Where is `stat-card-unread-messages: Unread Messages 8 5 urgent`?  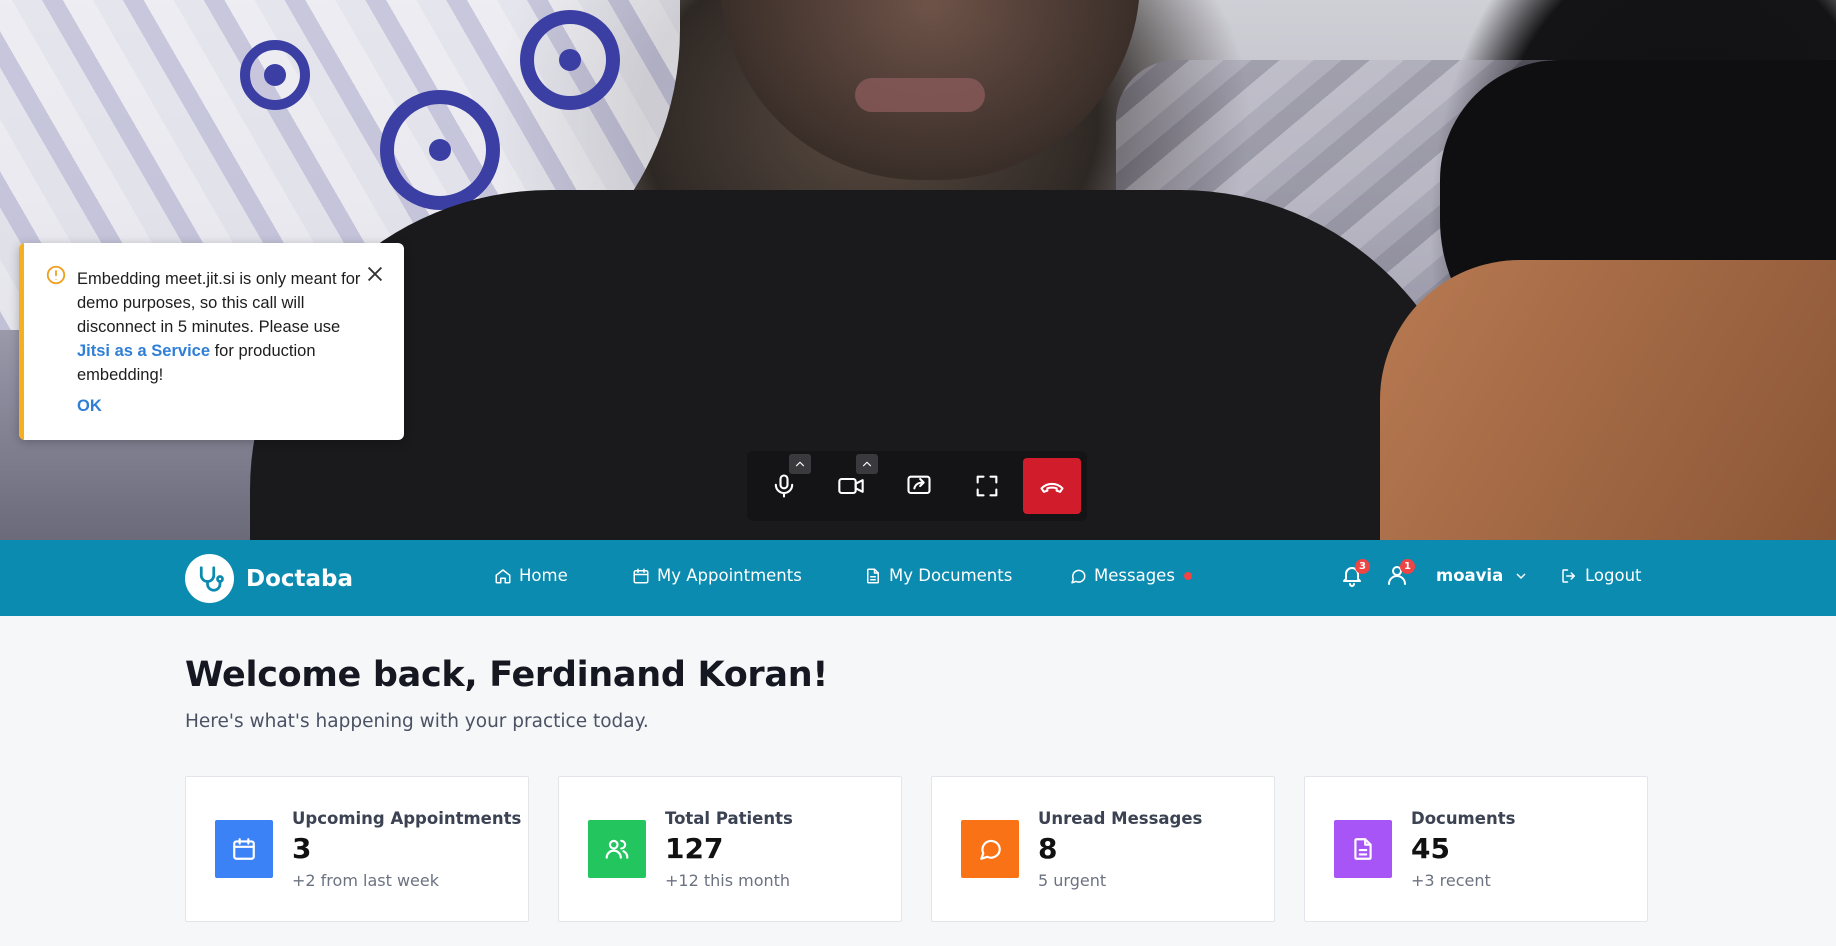 stat-card-unread-messages: Unread Messages 8 5 urgent is located at coordinates (1103, 849).